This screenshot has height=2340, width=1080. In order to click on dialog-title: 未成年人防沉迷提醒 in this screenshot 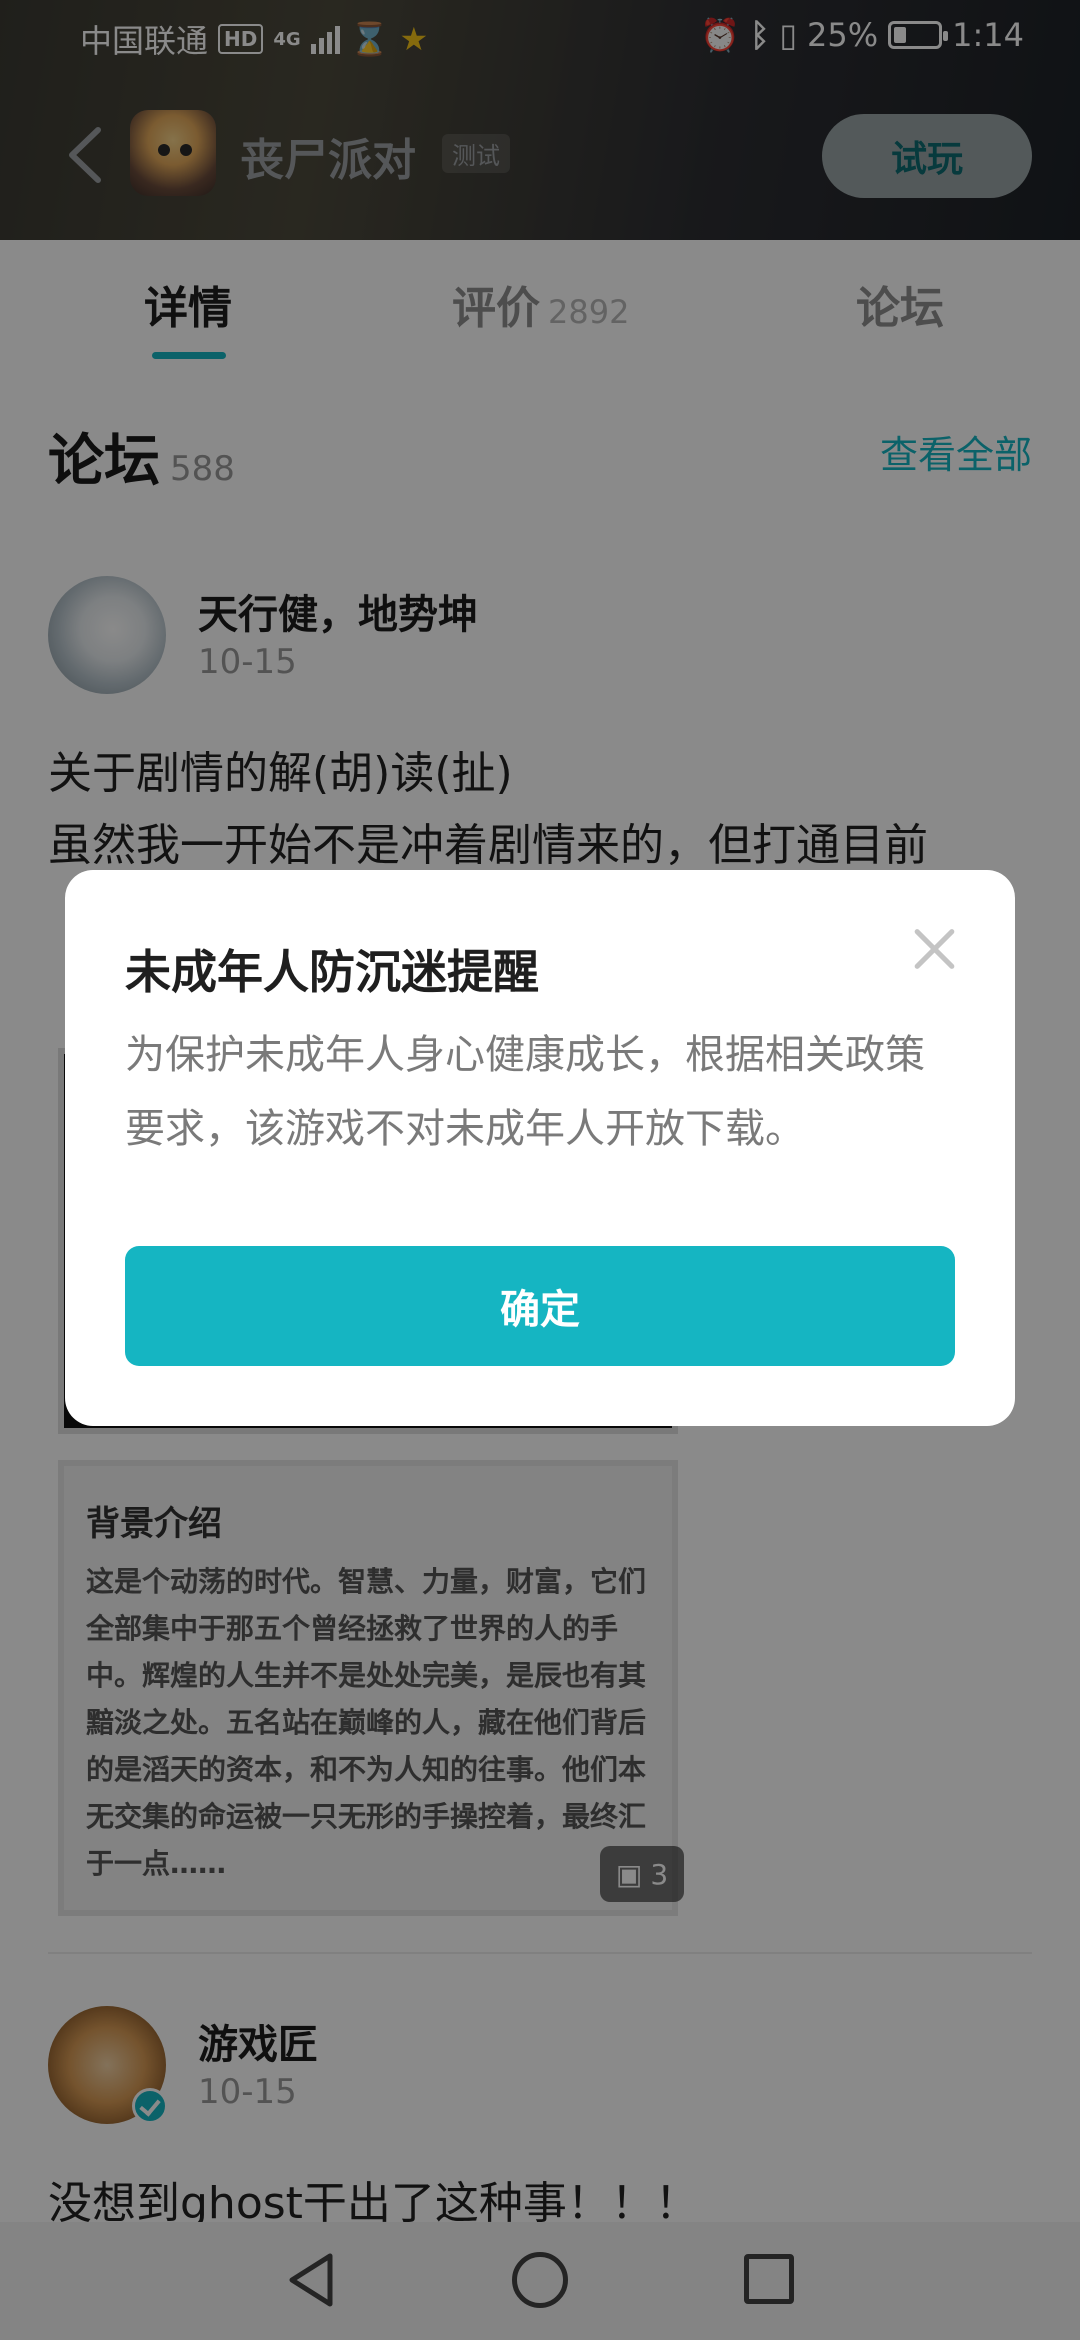, I will do `click(332, 972)`.